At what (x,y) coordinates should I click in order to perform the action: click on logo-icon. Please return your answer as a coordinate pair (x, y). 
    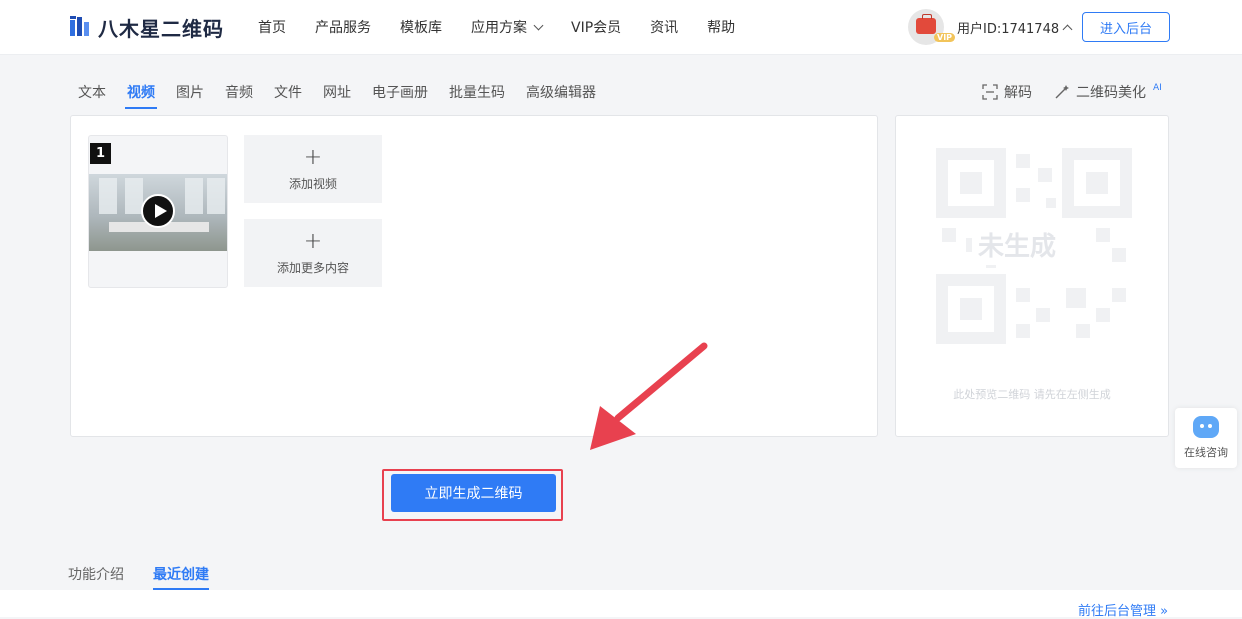
    Looking at the image, I should click on (79, 26).